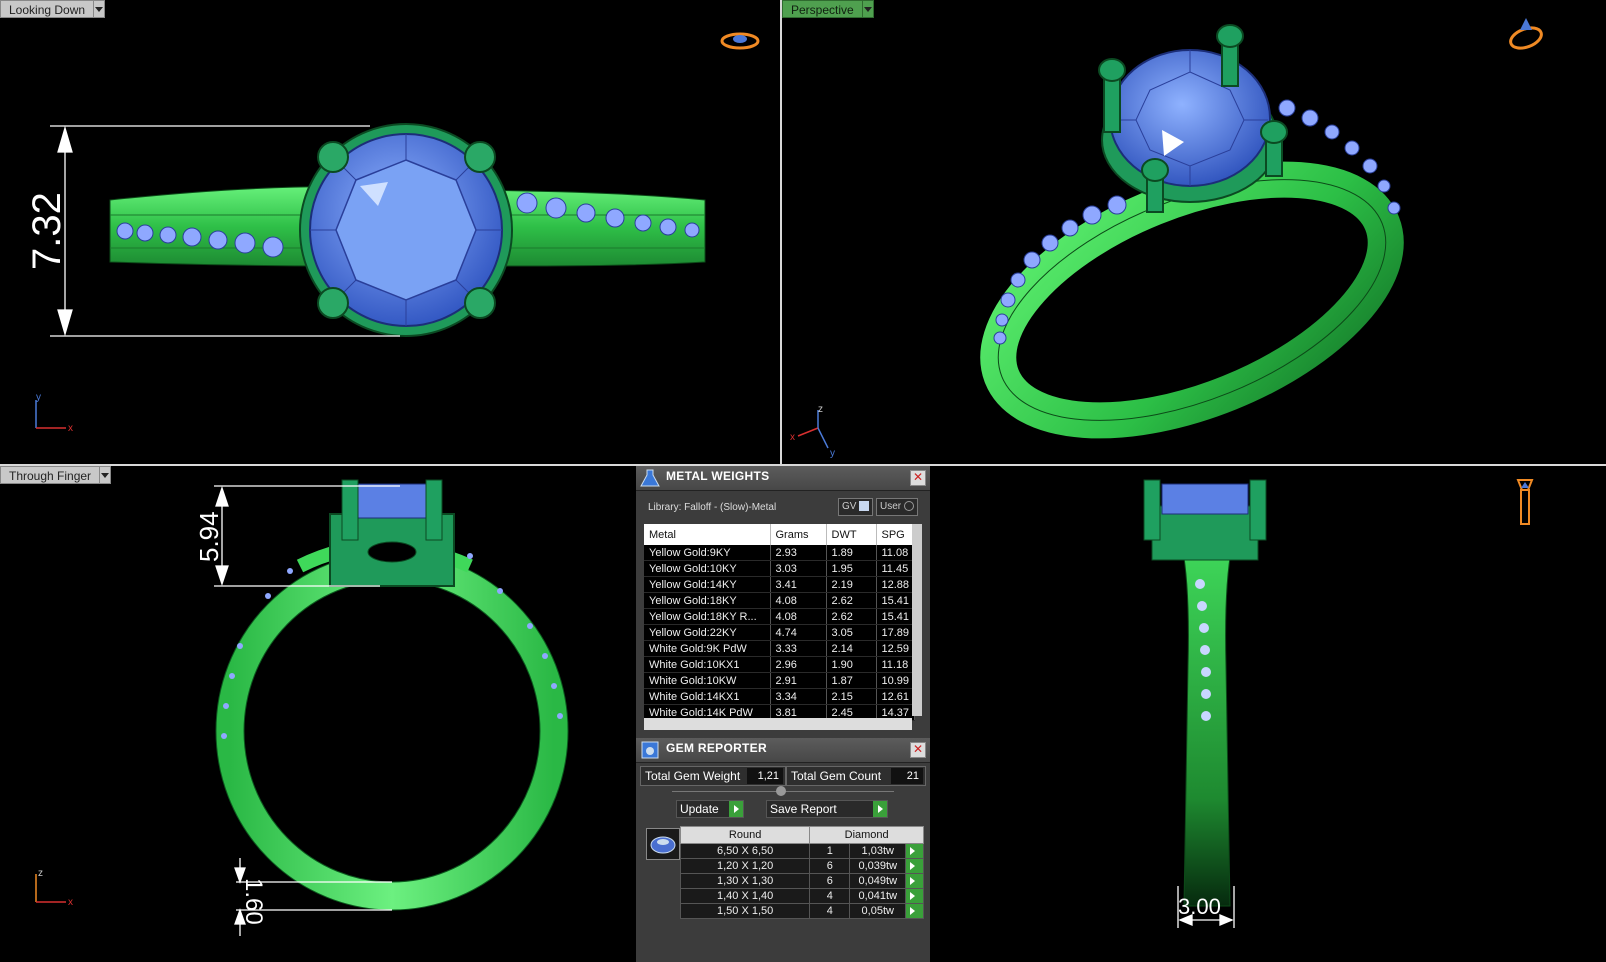  Describe the element at coordinates (779, 553) in the screenshot. I see `metal-weights-row: Yellow Gold:9KY 2.93 1.89 11.08` at that location.